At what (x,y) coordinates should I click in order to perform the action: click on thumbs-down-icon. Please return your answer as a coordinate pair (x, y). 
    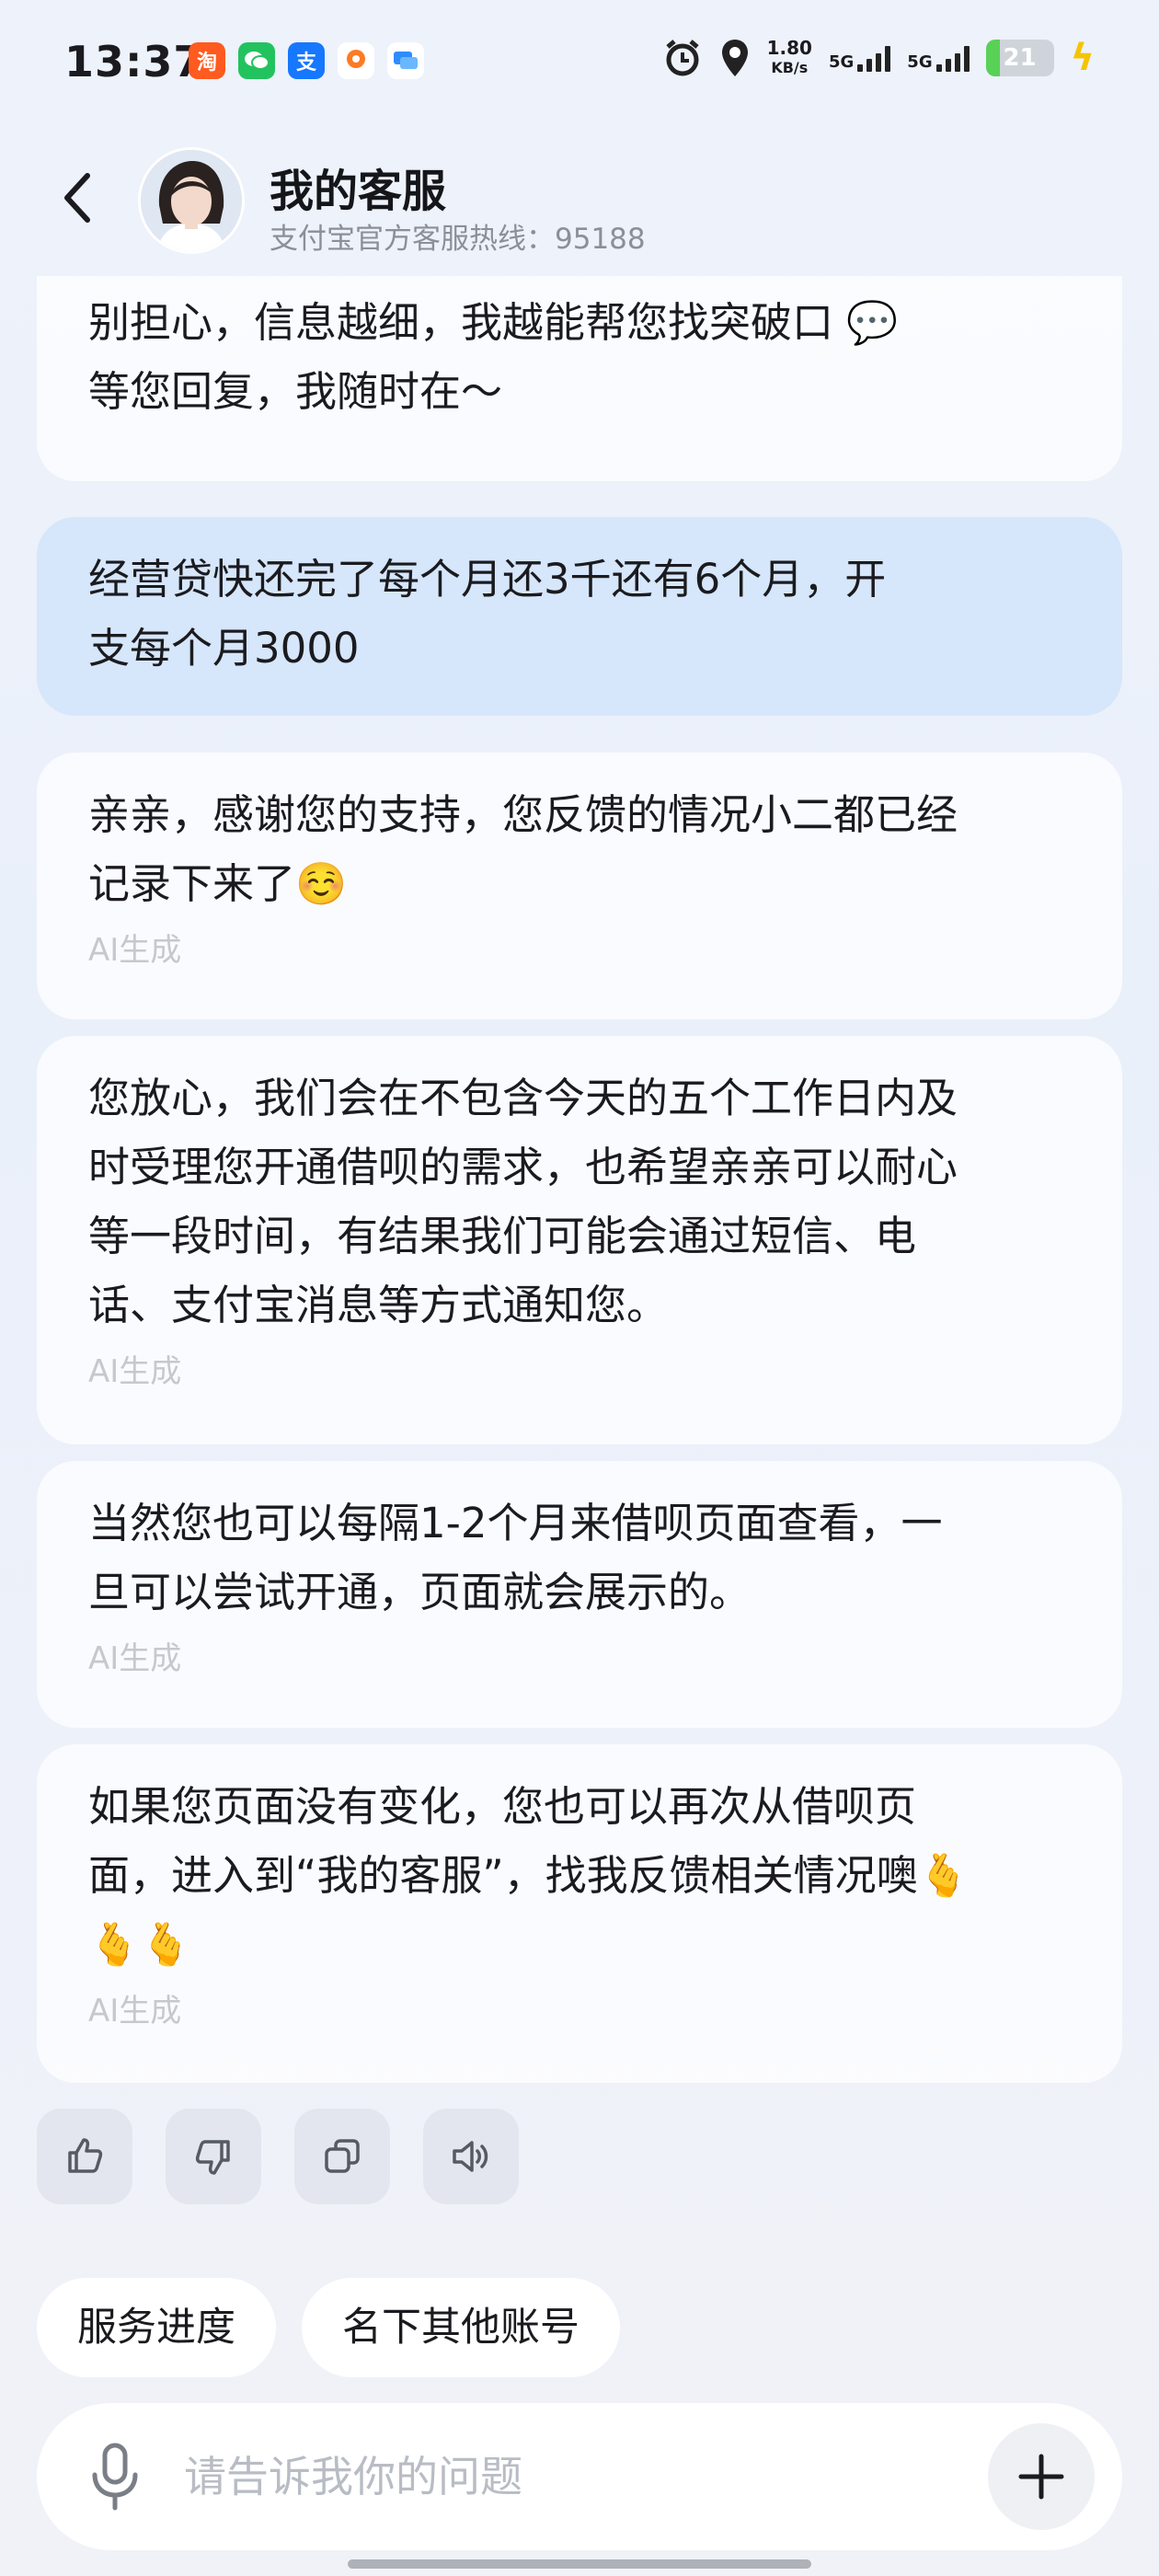
    Looking at the image, I should click on (212, 2157).